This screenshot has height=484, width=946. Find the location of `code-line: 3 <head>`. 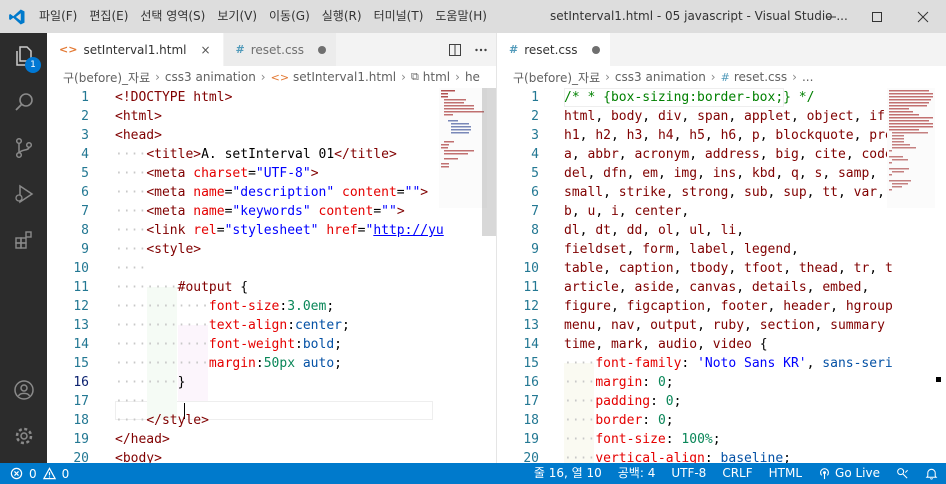

code-line: 3 <head> is located at coordinates (271, 135).